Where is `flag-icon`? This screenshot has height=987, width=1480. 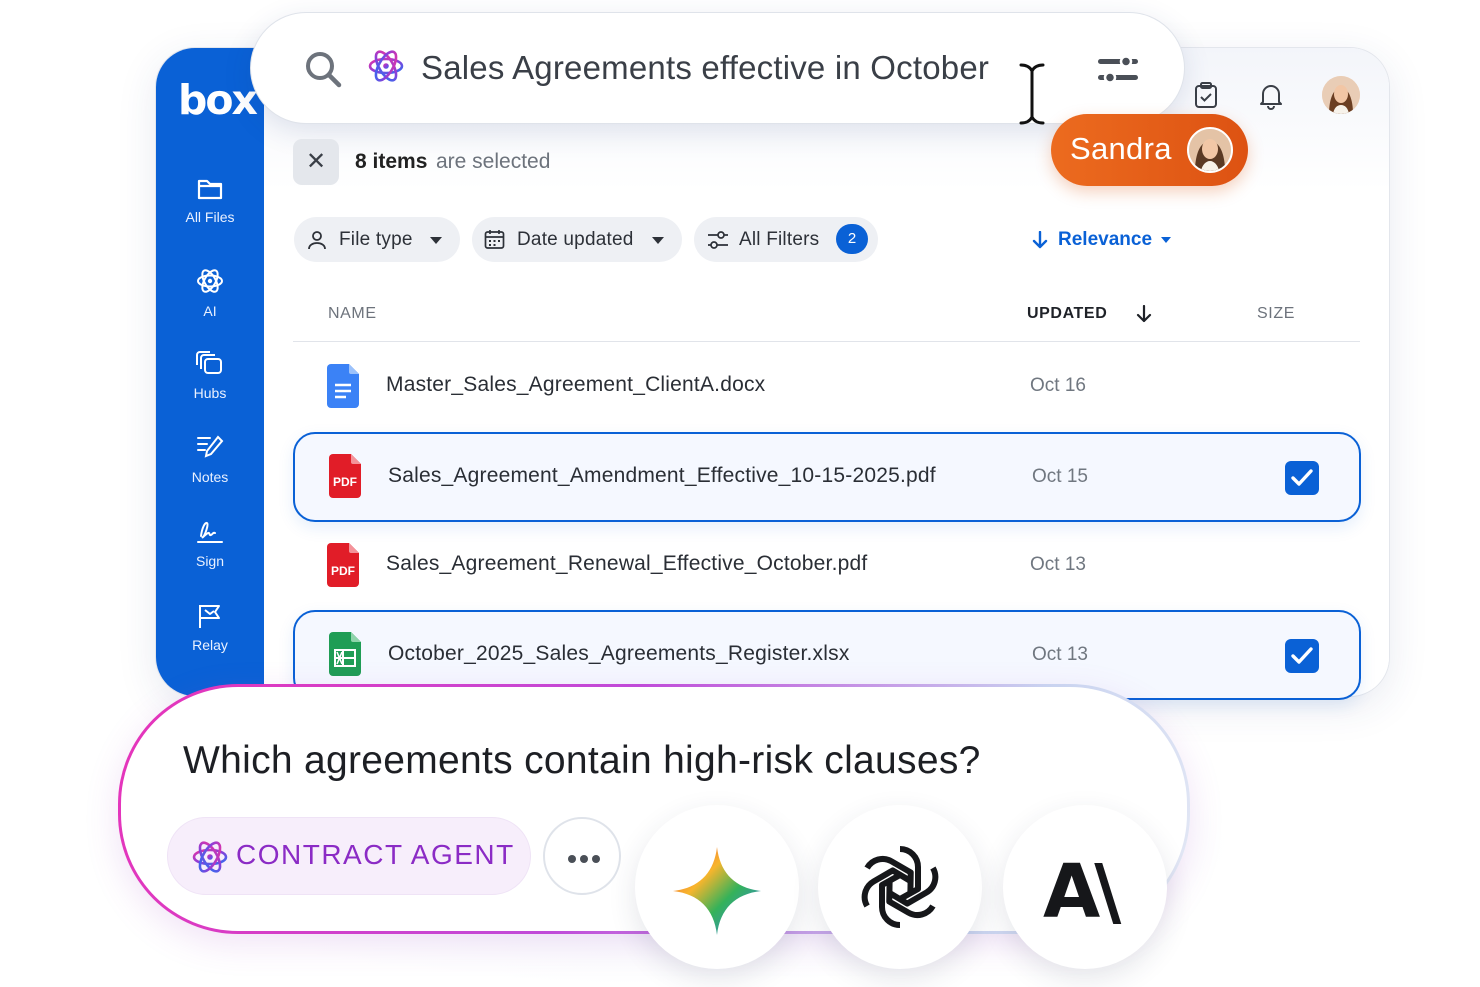
flag-icon is located at coordinates (209, 616).